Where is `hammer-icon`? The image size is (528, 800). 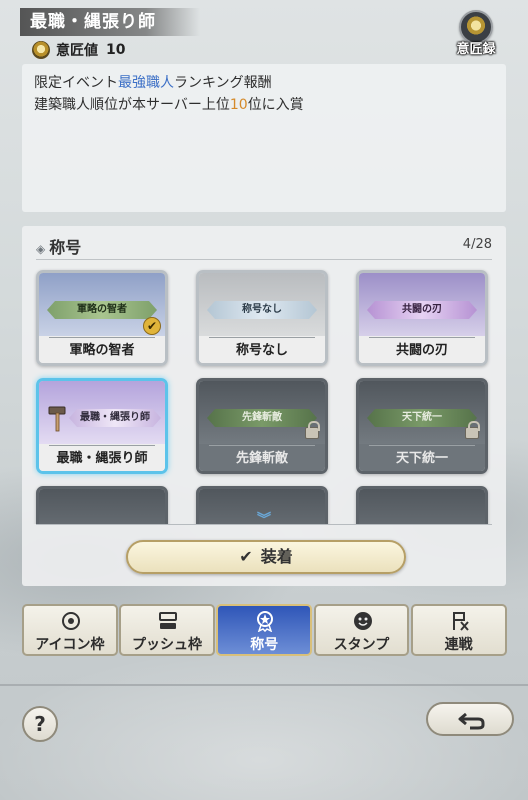
hammer-icon is located at coordinates (57, 419).